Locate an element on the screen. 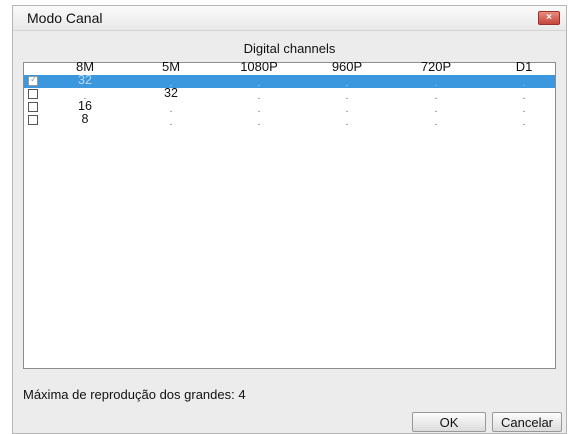  column-header-8m: 8M is located at coordinates (85, 66).